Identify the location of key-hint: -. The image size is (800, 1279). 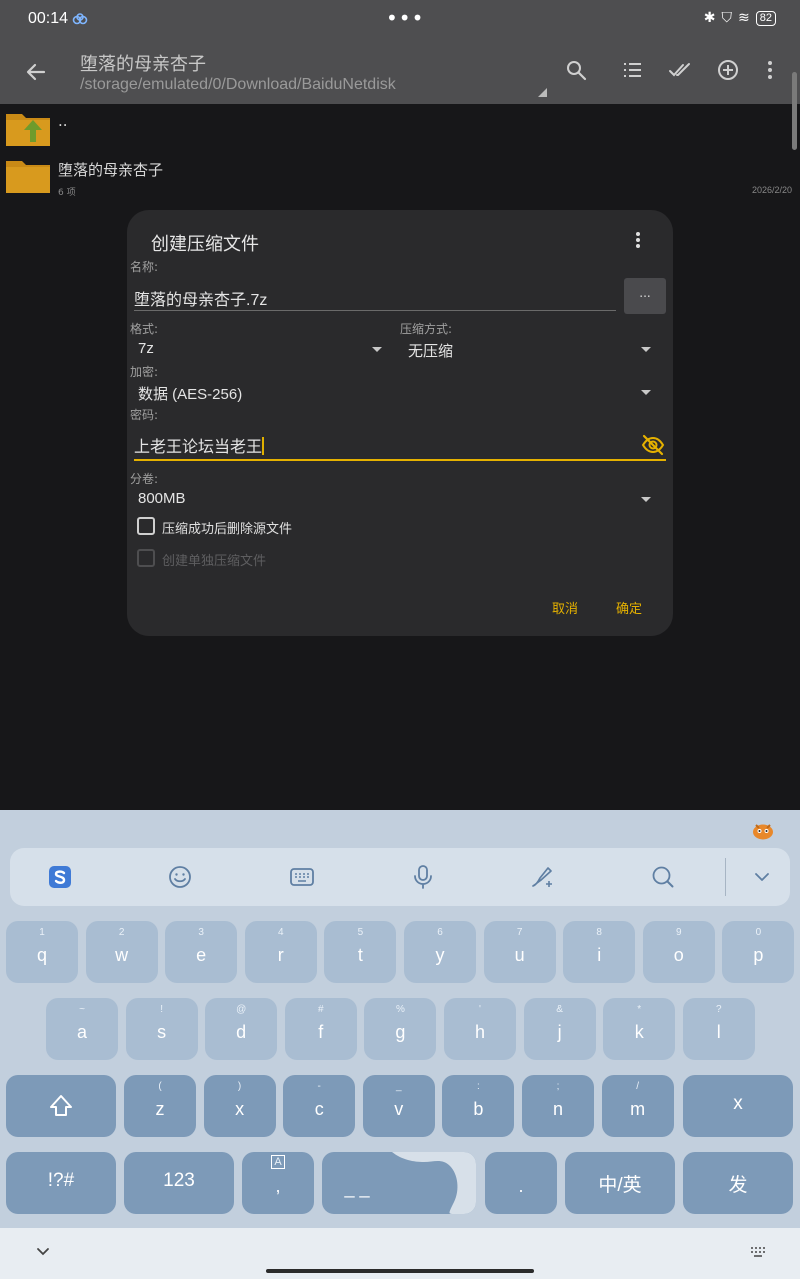
(319, 1086).